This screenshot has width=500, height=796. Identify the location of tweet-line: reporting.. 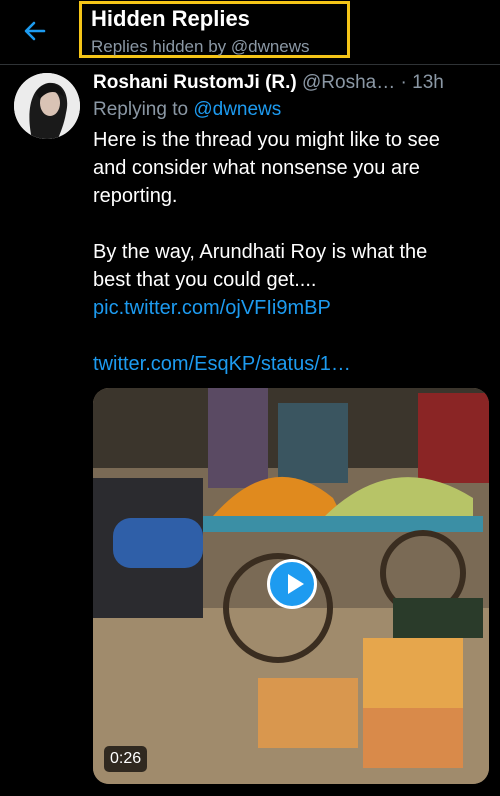
(135, 196).